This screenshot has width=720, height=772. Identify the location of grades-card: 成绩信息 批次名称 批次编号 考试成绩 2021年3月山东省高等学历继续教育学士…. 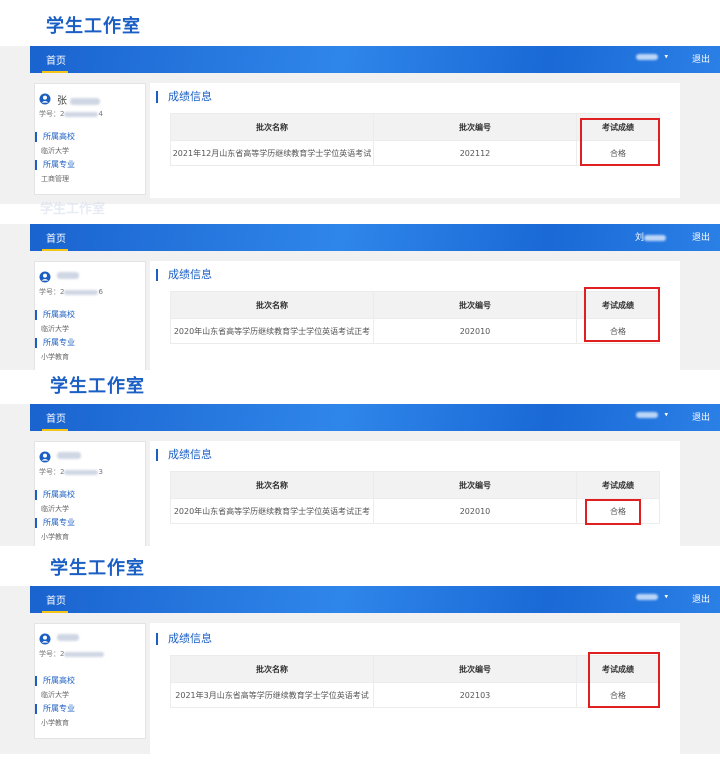
(415, 688).